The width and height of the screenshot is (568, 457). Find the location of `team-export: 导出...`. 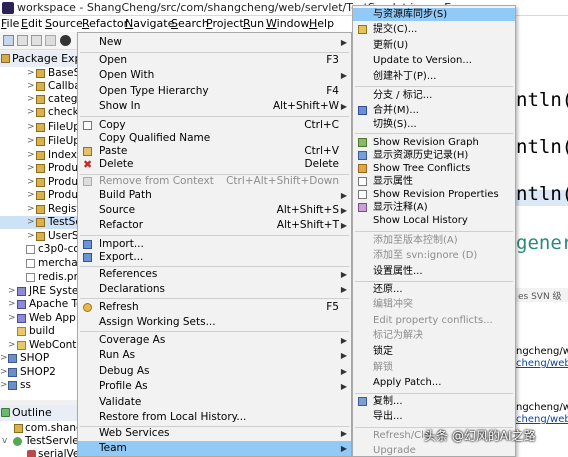

team-export: 导出... is located at coordinates (434, 416).